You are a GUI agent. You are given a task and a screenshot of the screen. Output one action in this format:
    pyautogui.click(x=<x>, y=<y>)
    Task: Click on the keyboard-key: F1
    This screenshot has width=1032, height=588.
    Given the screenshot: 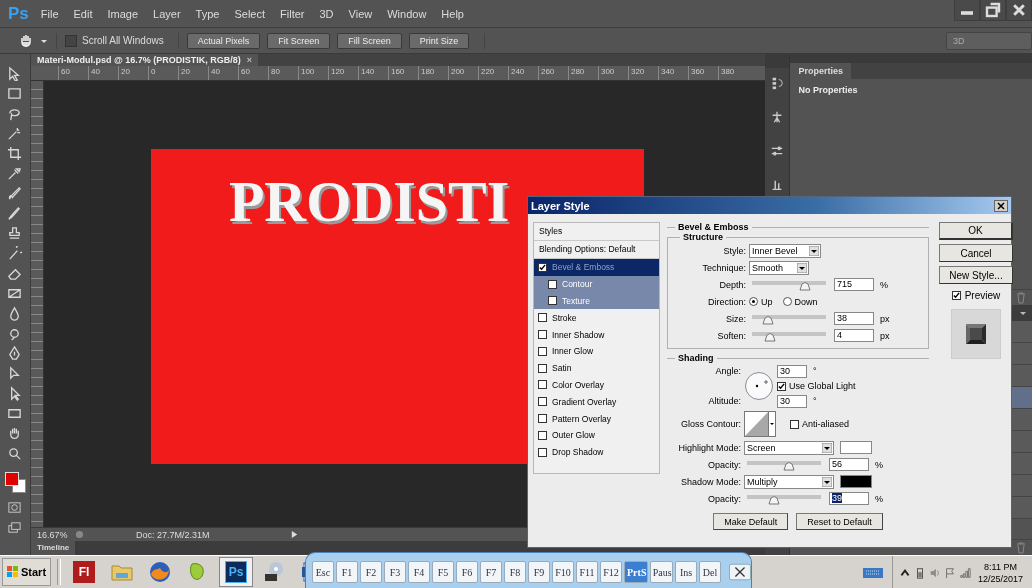 What is the action you would take?
    pyautogui.click(x=347, y=572)
    